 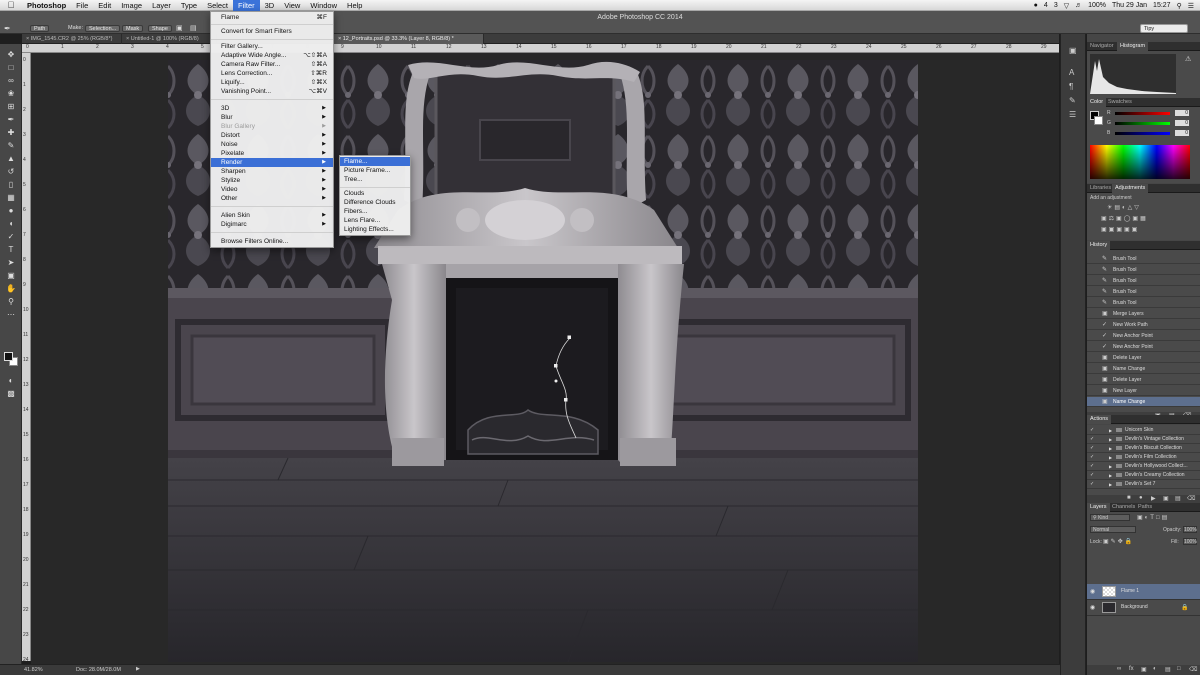 What do you see at coordinates (1110, 517) in the screenshot?
I see `layer-filter-select: ⚲ Kind` at bounding box center [1110, 517].